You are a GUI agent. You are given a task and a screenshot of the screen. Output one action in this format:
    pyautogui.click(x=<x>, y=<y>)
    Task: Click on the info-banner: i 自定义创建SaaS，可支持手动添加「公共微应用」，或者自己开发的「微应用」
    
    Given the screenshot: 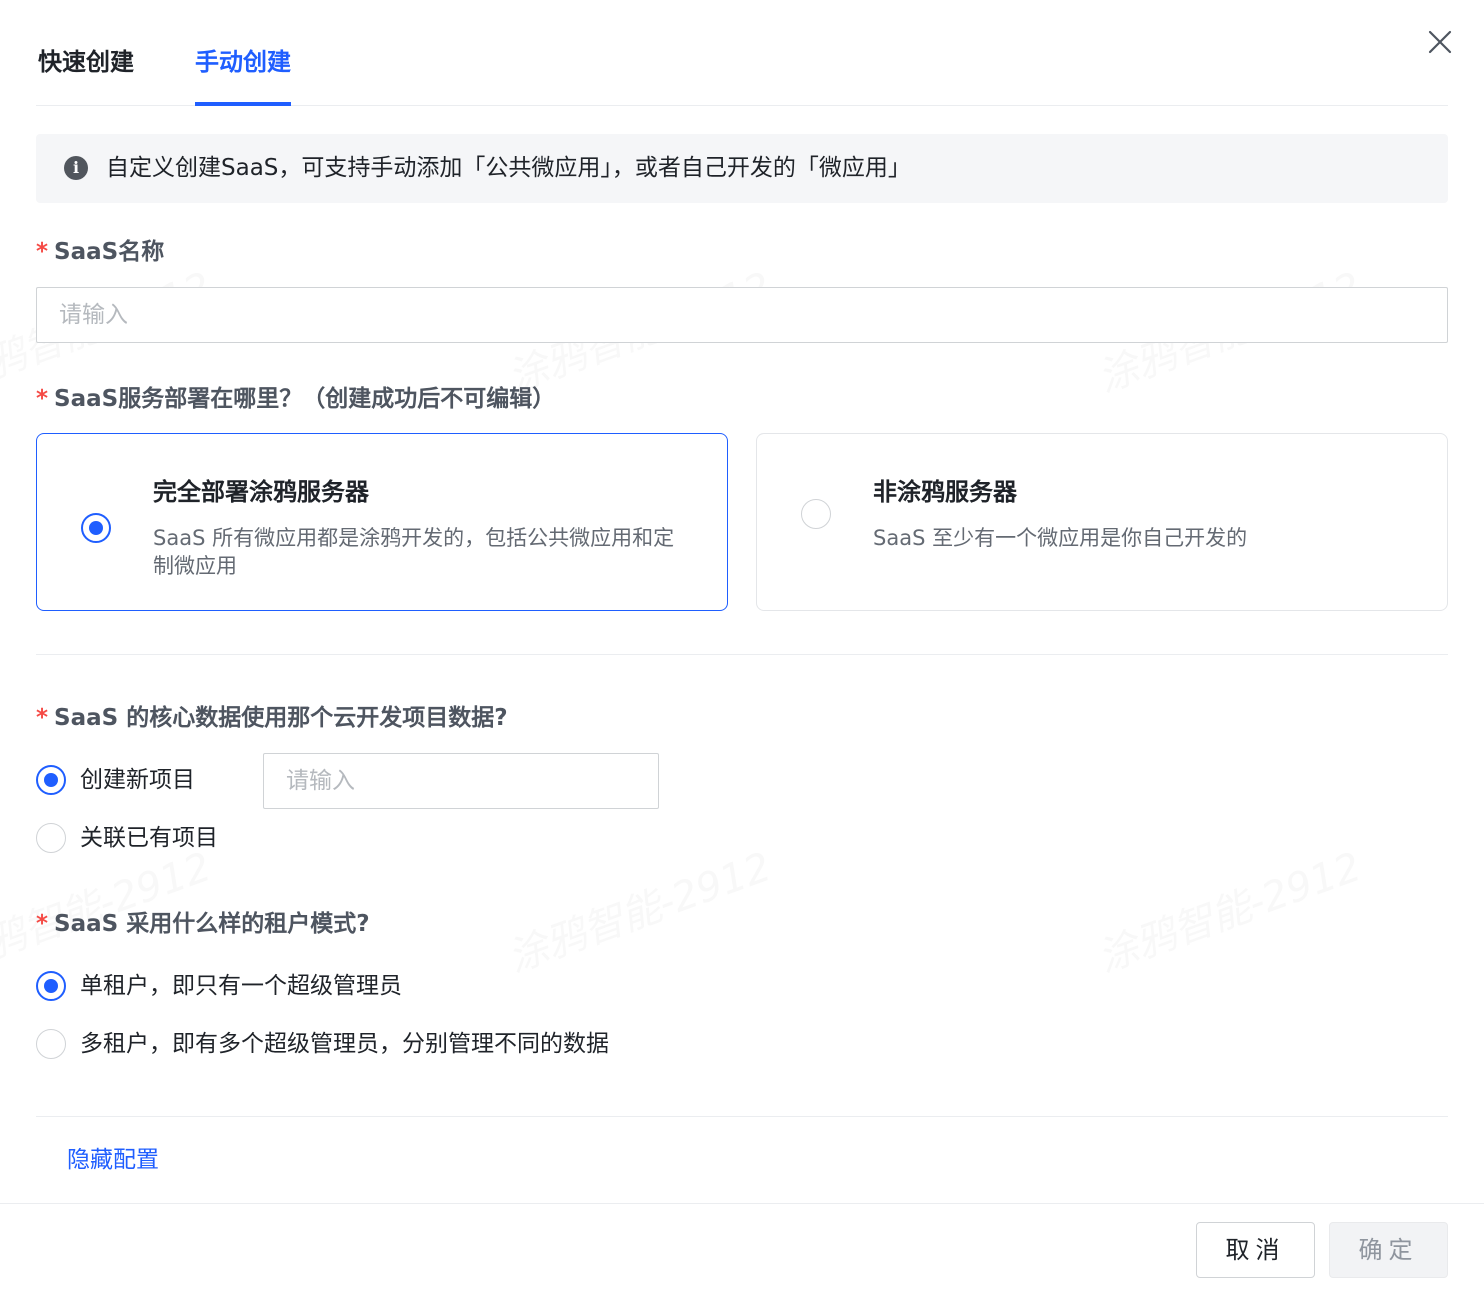 What is the action you would take?
    pyautogui.click(x=742, y=168)
    